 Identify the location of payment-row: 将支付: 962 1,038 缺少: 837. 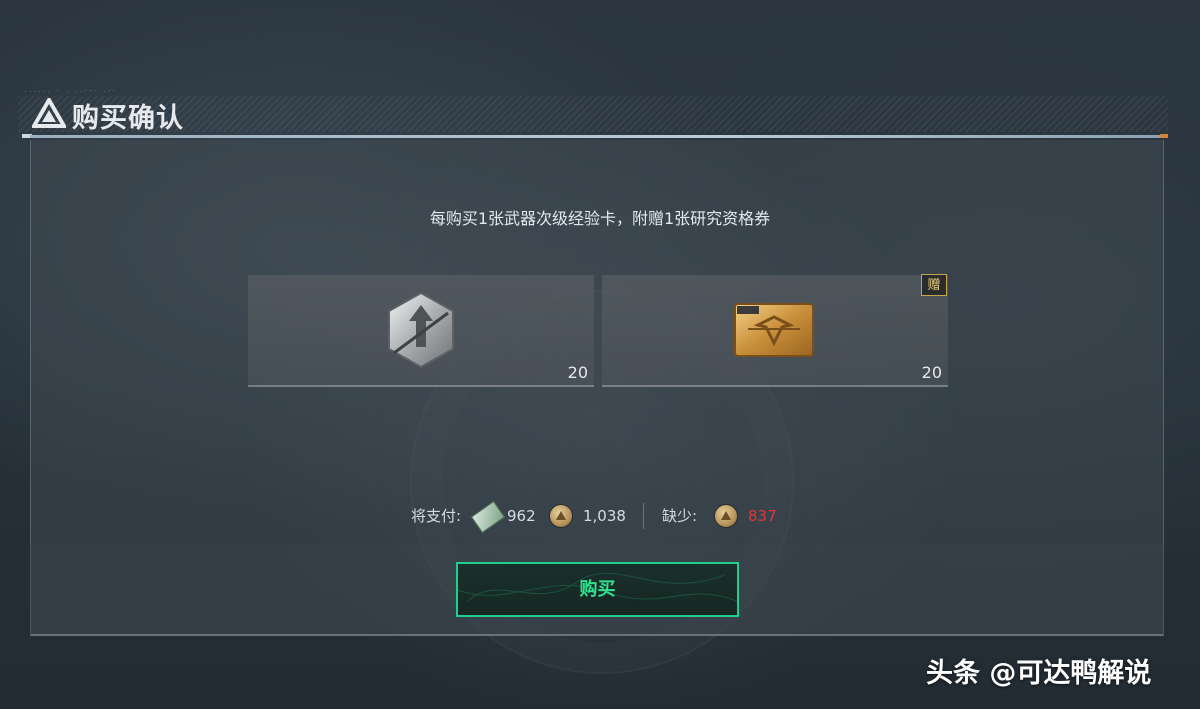
(600, 517).